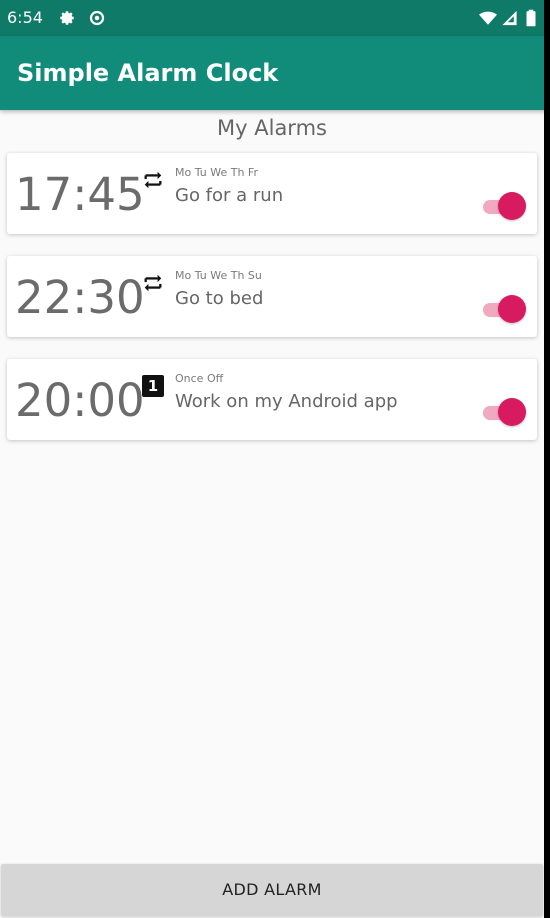 The height and width of the screenshot is (918, 550). I want to click on wifi-icon, so click(488, 18).